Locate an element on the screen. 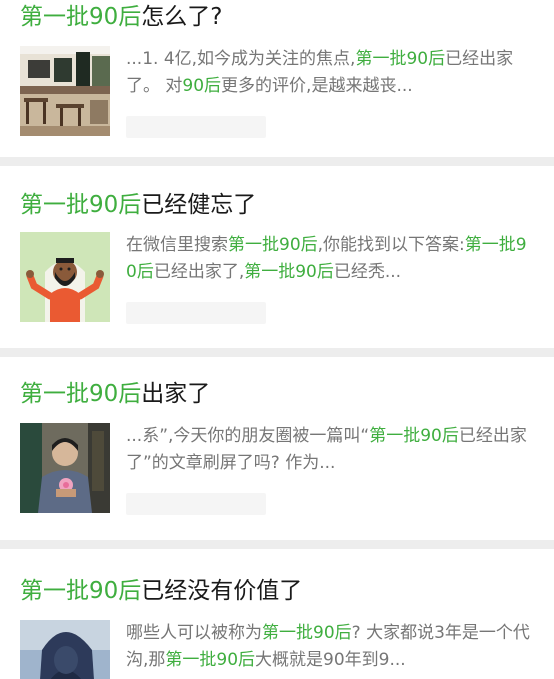  hooded-figure-photo is located at coordinates (65, 649).